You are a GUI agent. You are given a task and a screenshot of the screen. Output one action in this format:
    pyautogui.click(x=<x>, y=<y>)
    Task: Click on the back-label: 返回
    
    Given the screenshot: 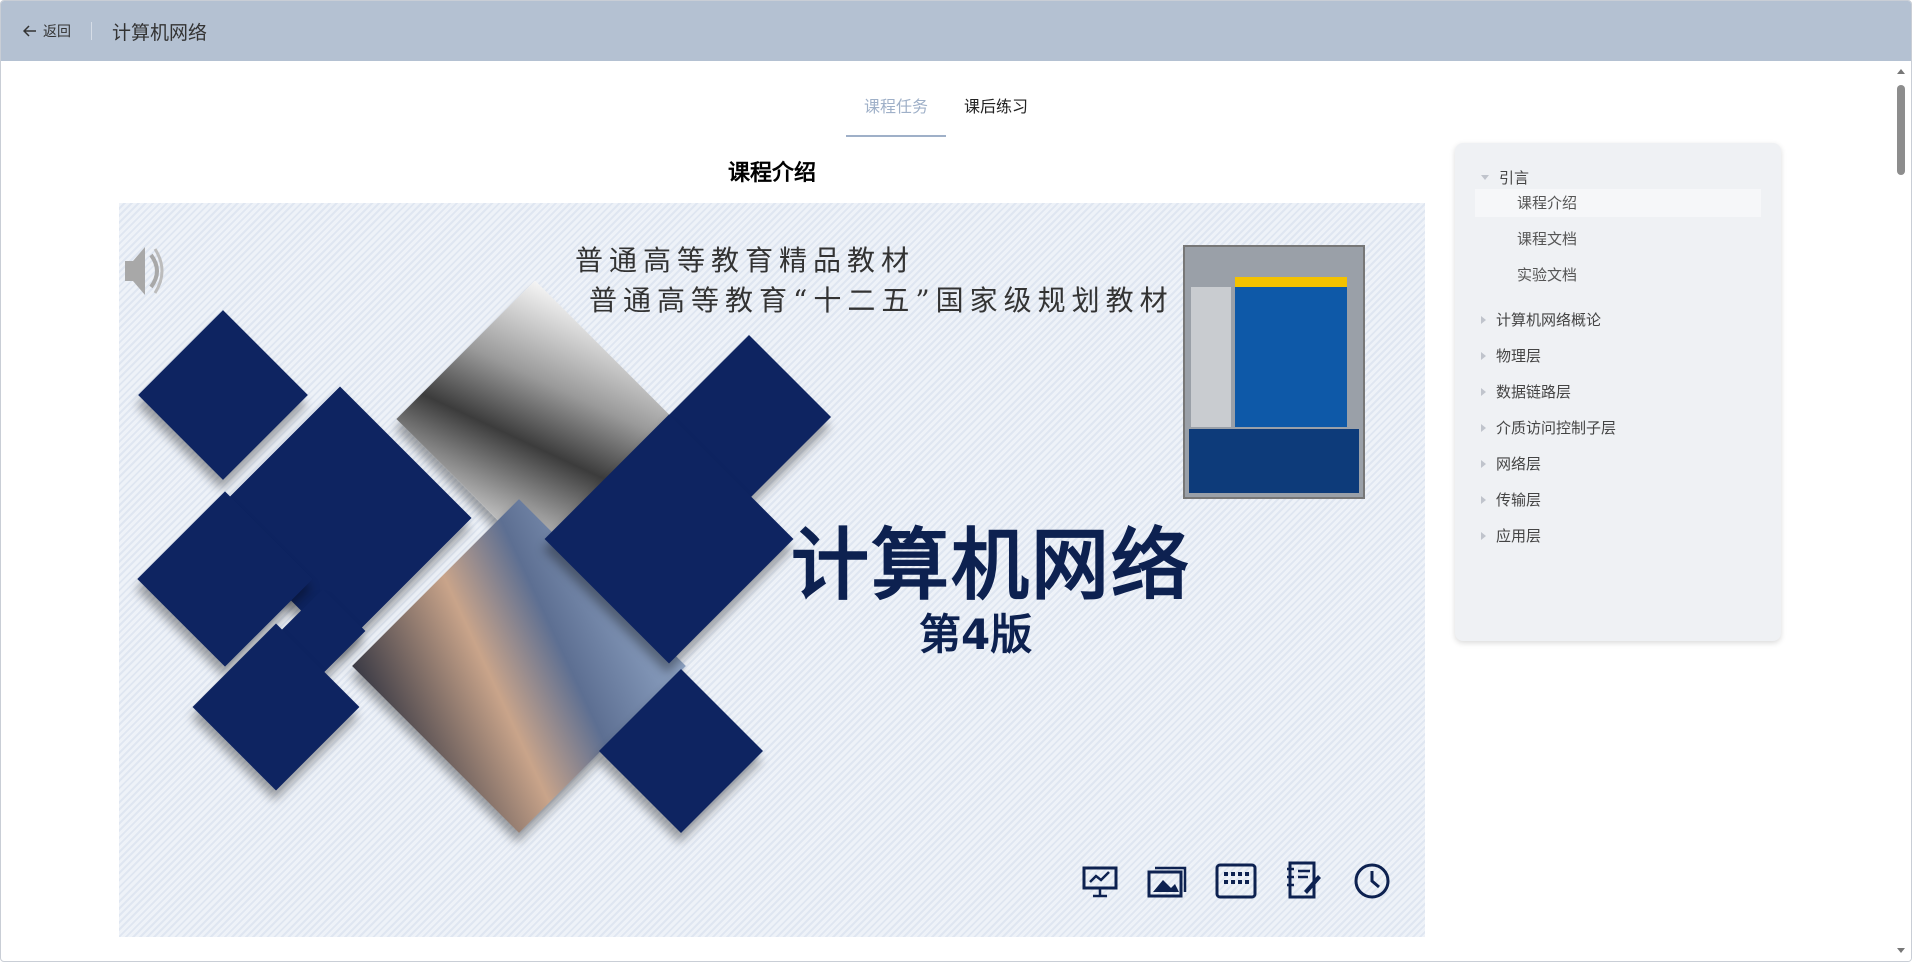 What is the action you would take?
    pyautogui.click(x=57, y=32)
    